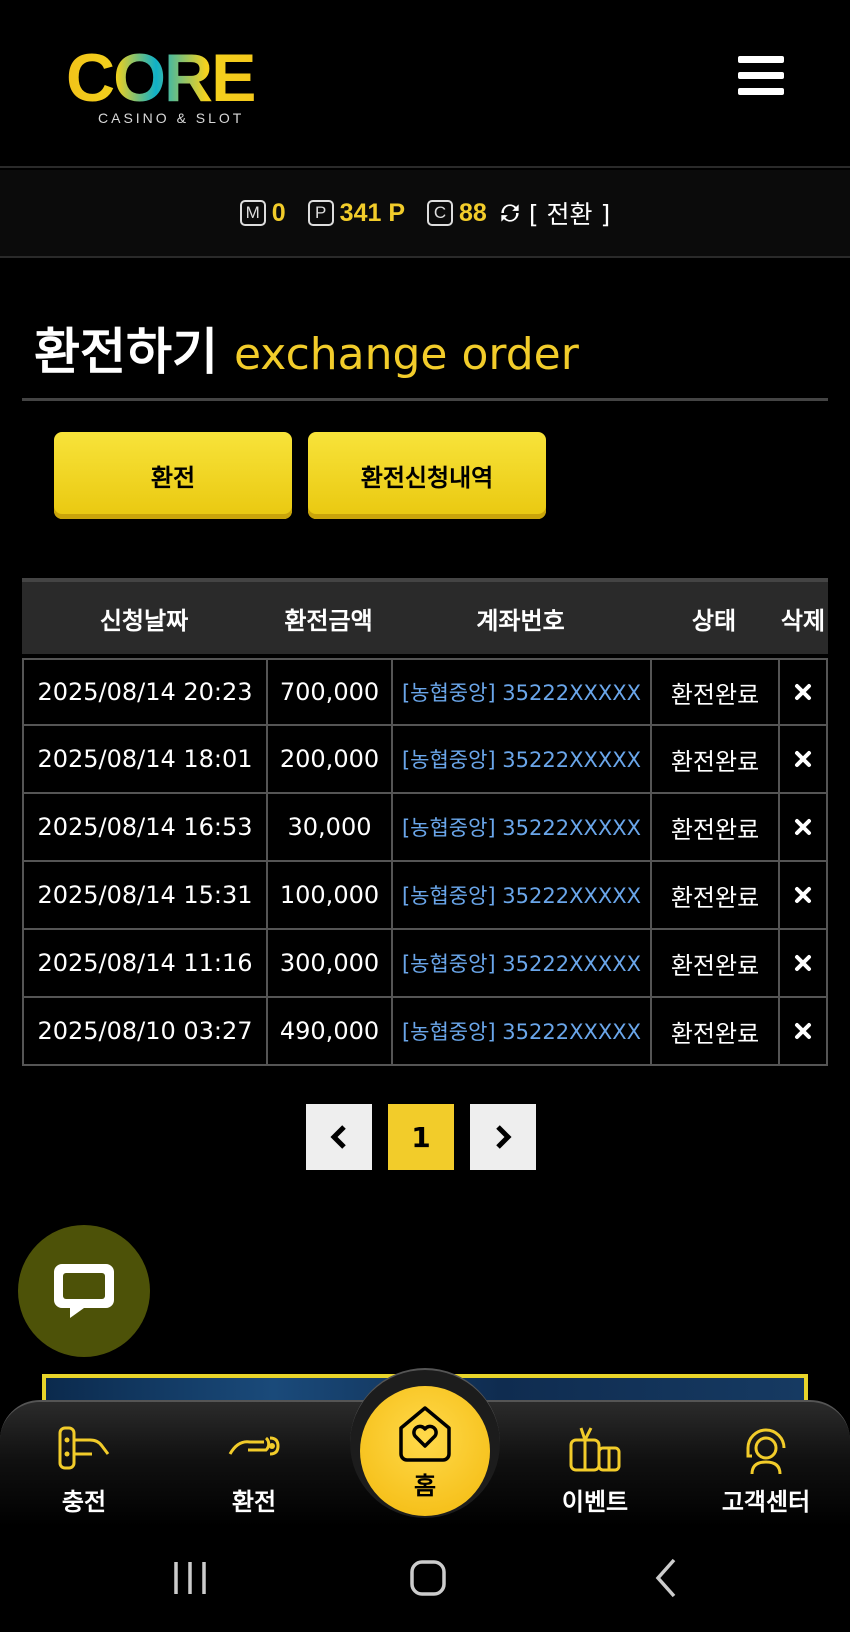 This screenshot has width=850, height=1632. Describe the element at coordinates (328, 896) in the screenshot. I see `cell-amount: 100,000` at that location.